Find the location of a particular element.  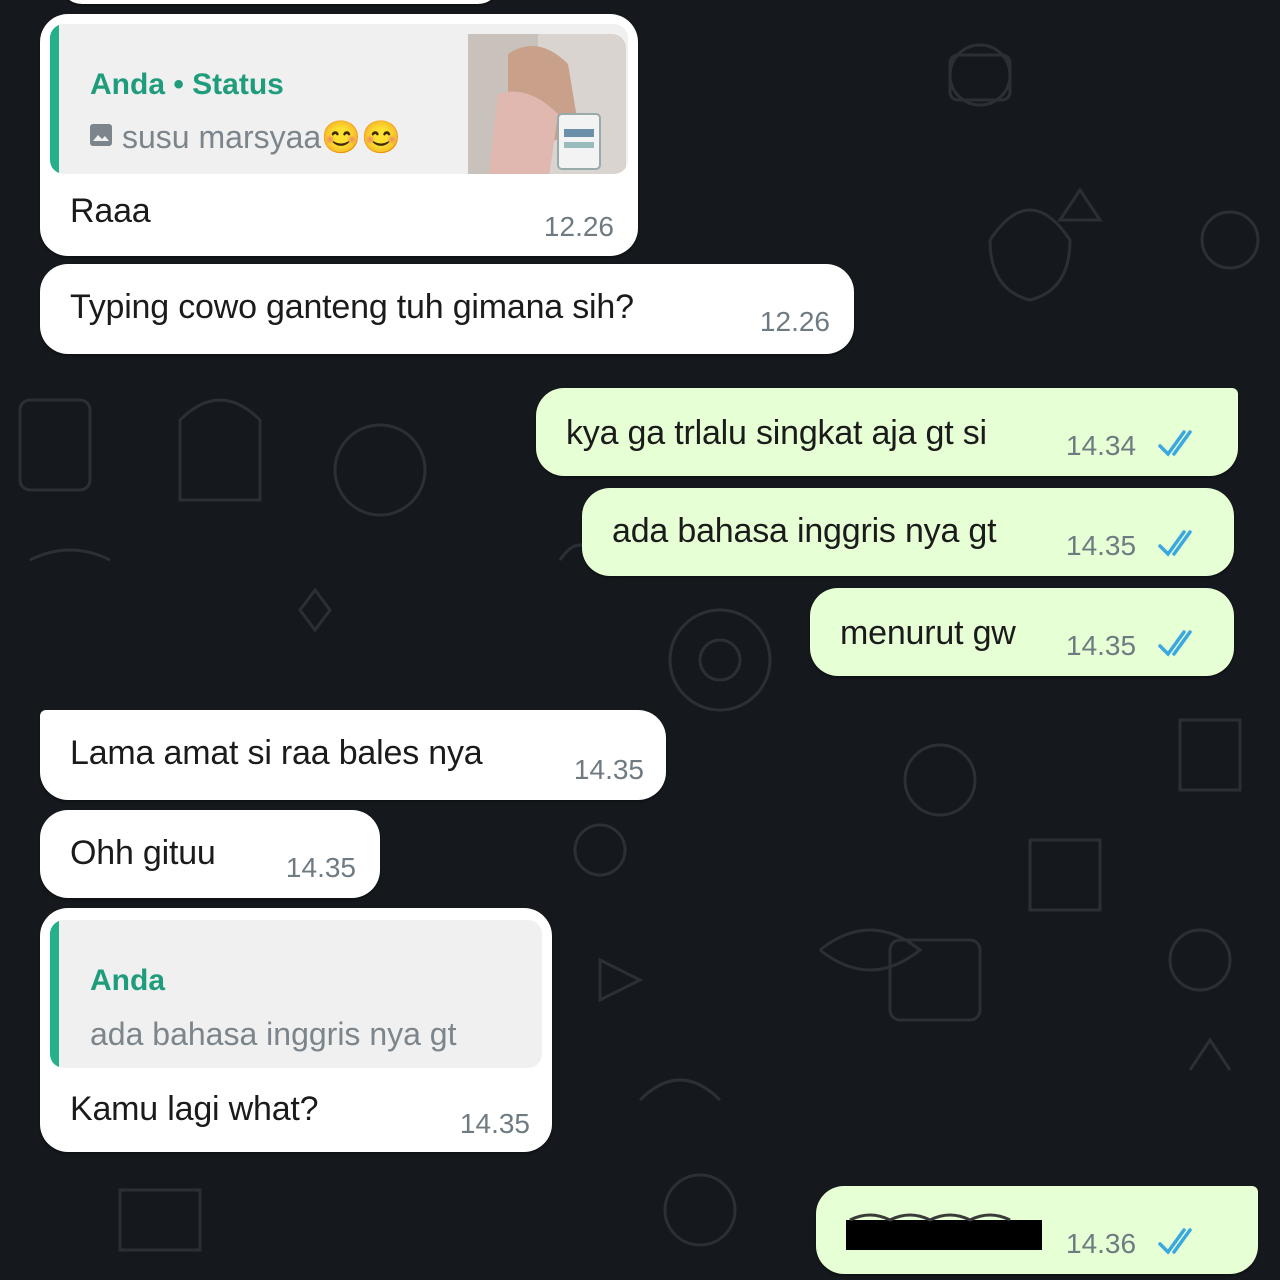

message-text: kya ga trlalu singkat aja gt si is located at coordinates (776, 433).